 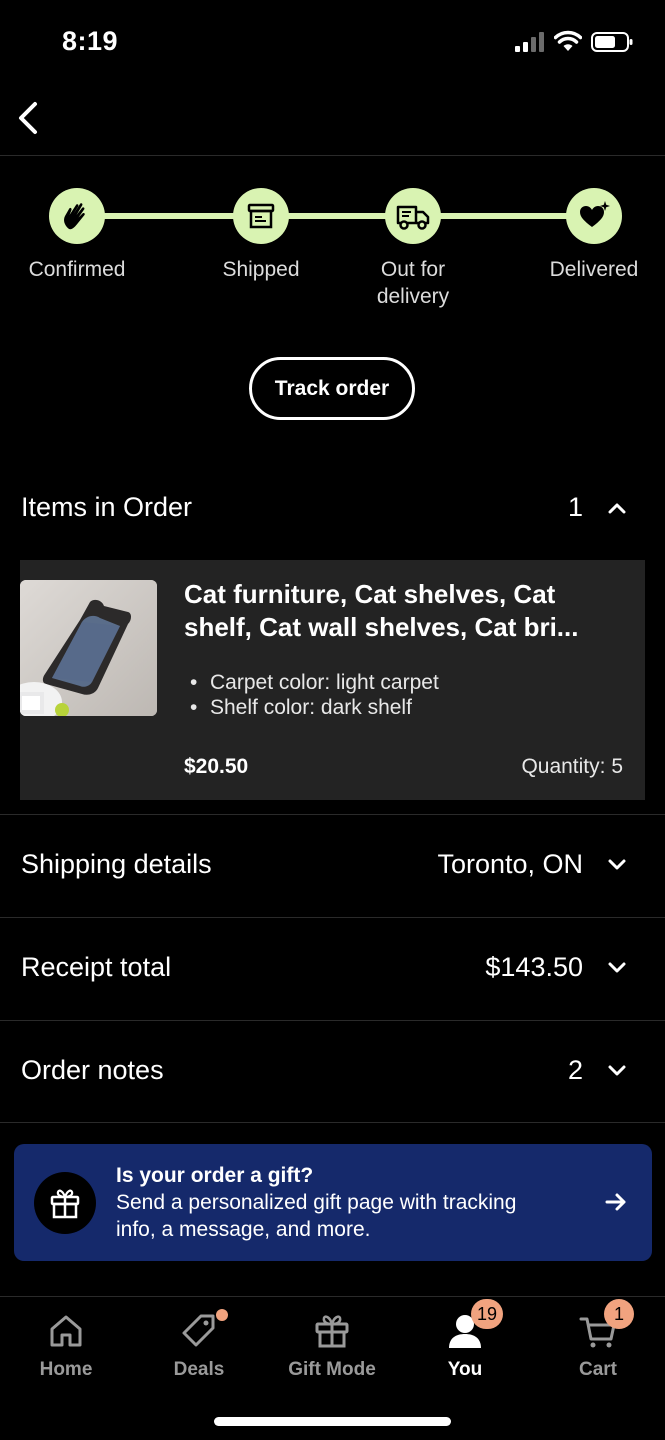 I want to click on gift-icon-circle, so click(x=65, y=1203).